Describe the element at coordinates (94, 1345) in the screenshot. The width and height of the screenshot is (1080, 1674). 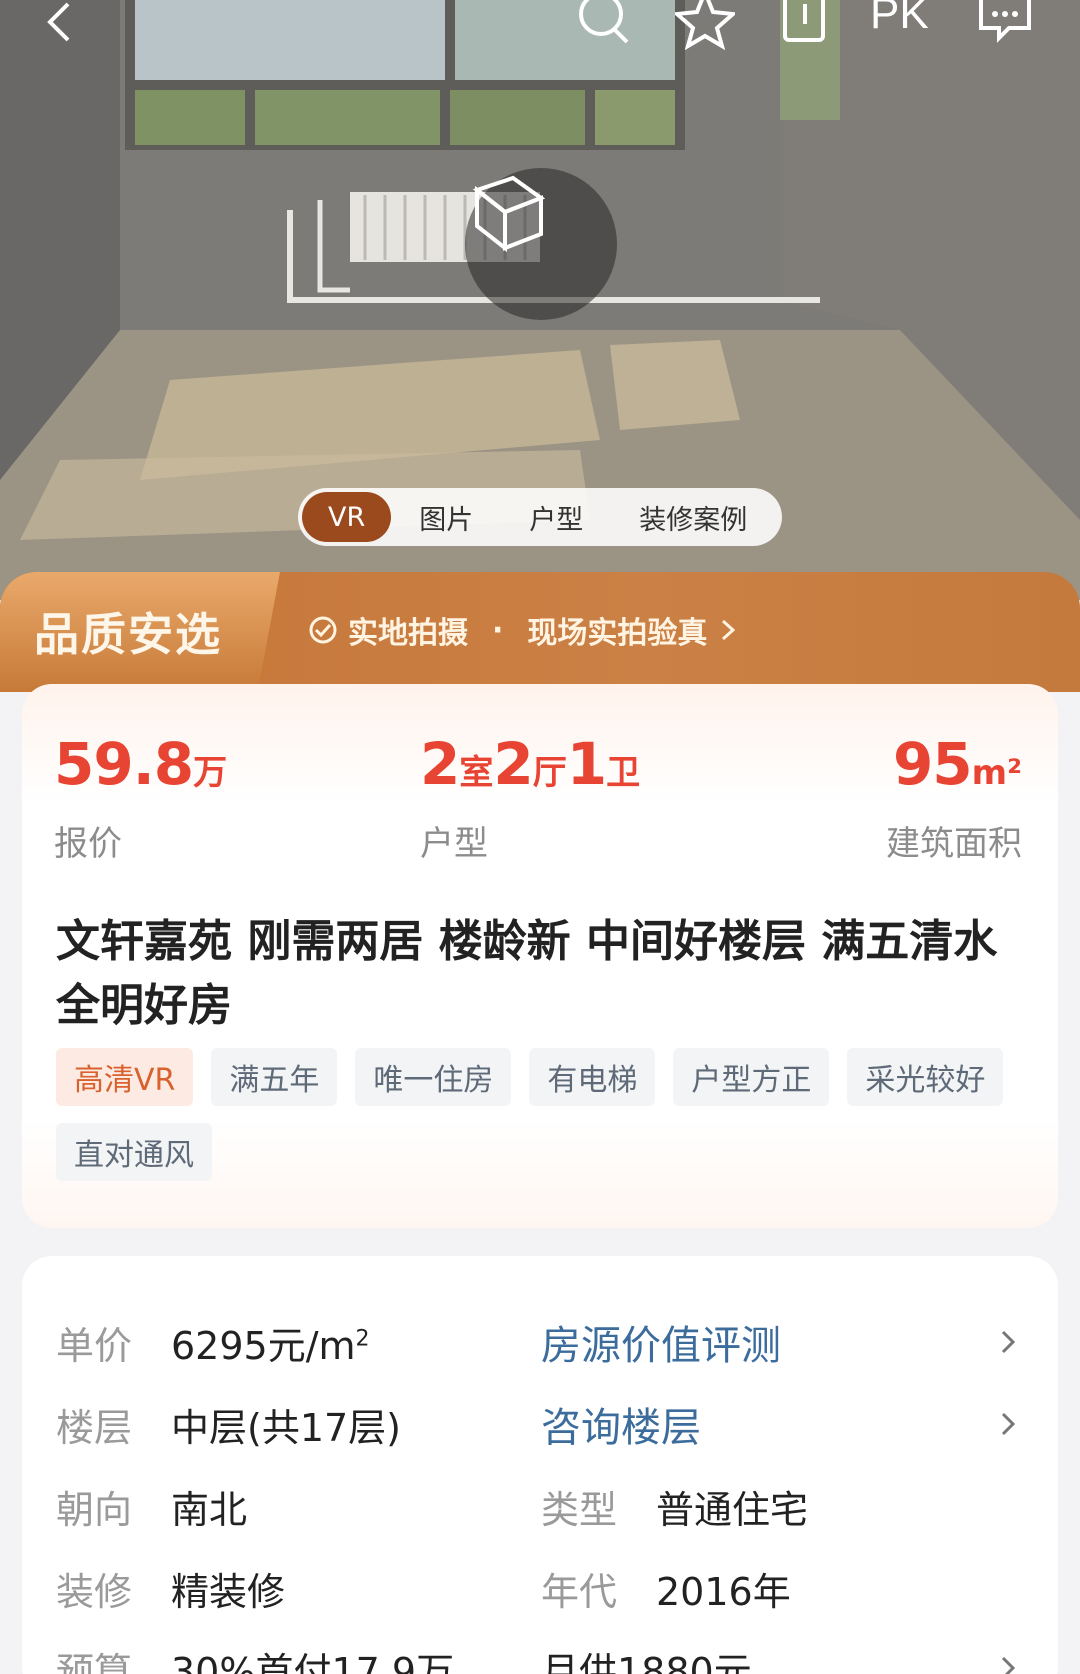
I see `unit-price-label: 单价` at that location.